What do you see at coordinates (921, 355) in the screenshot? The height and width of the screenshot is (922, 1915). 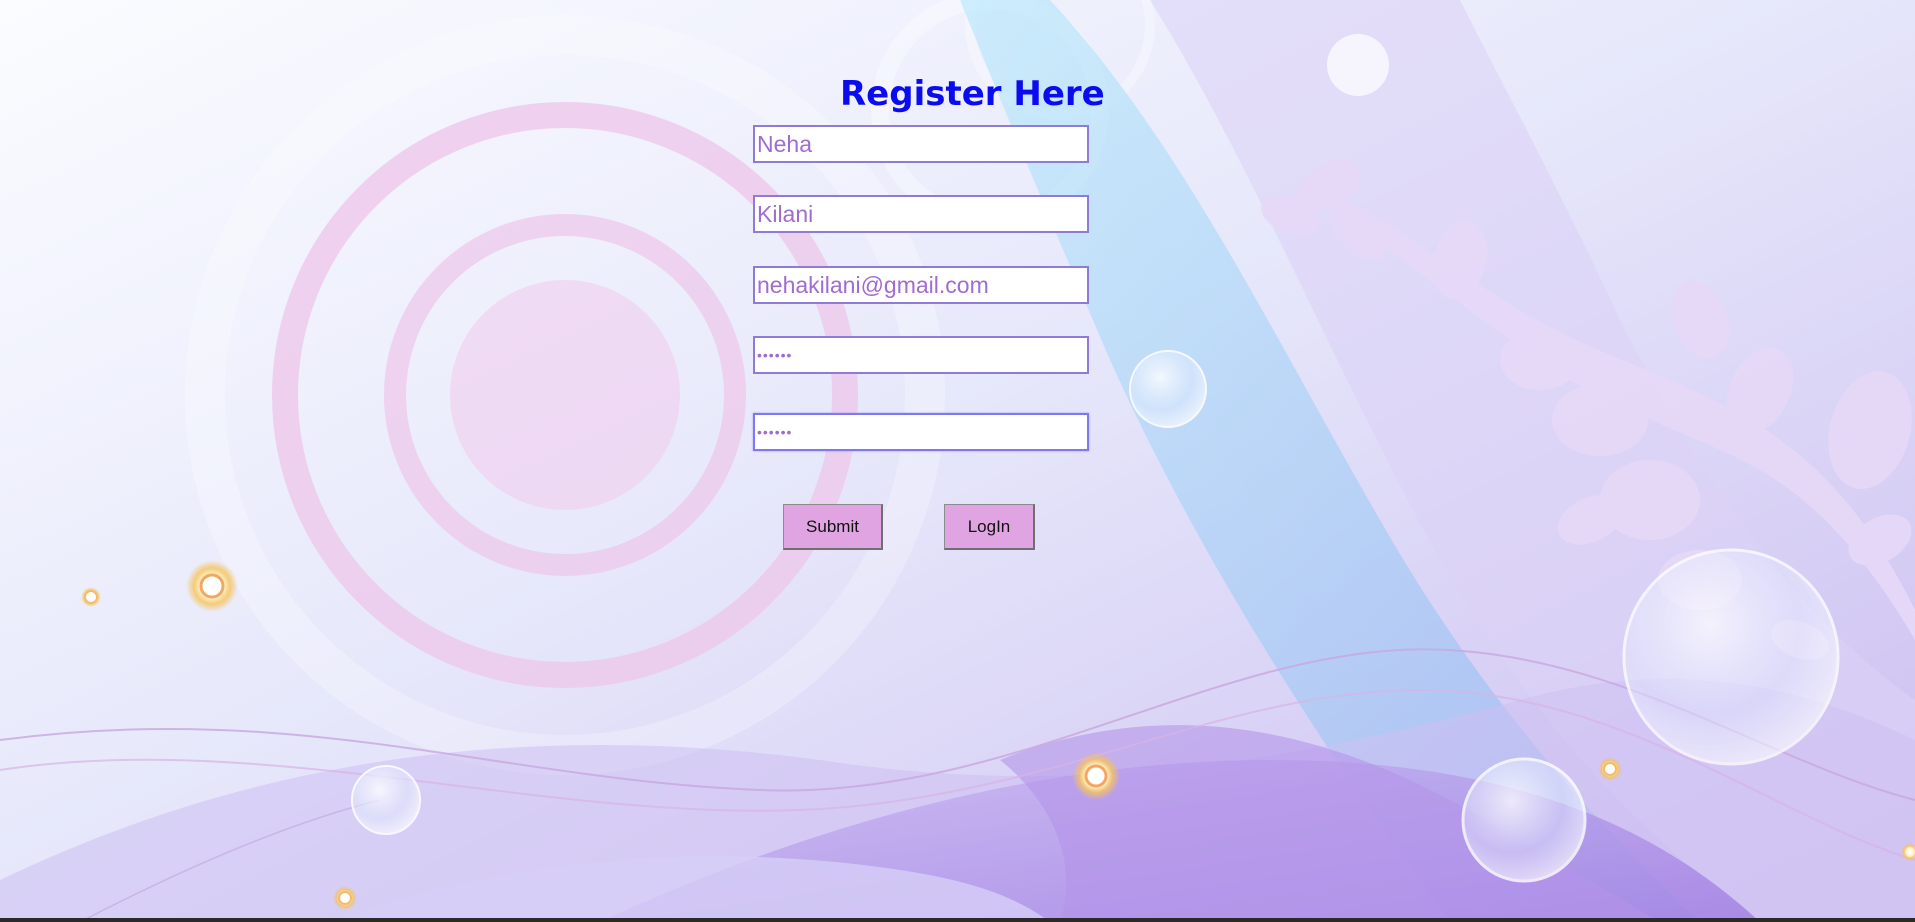 I see `password-field` at bounding box center [921, 355].